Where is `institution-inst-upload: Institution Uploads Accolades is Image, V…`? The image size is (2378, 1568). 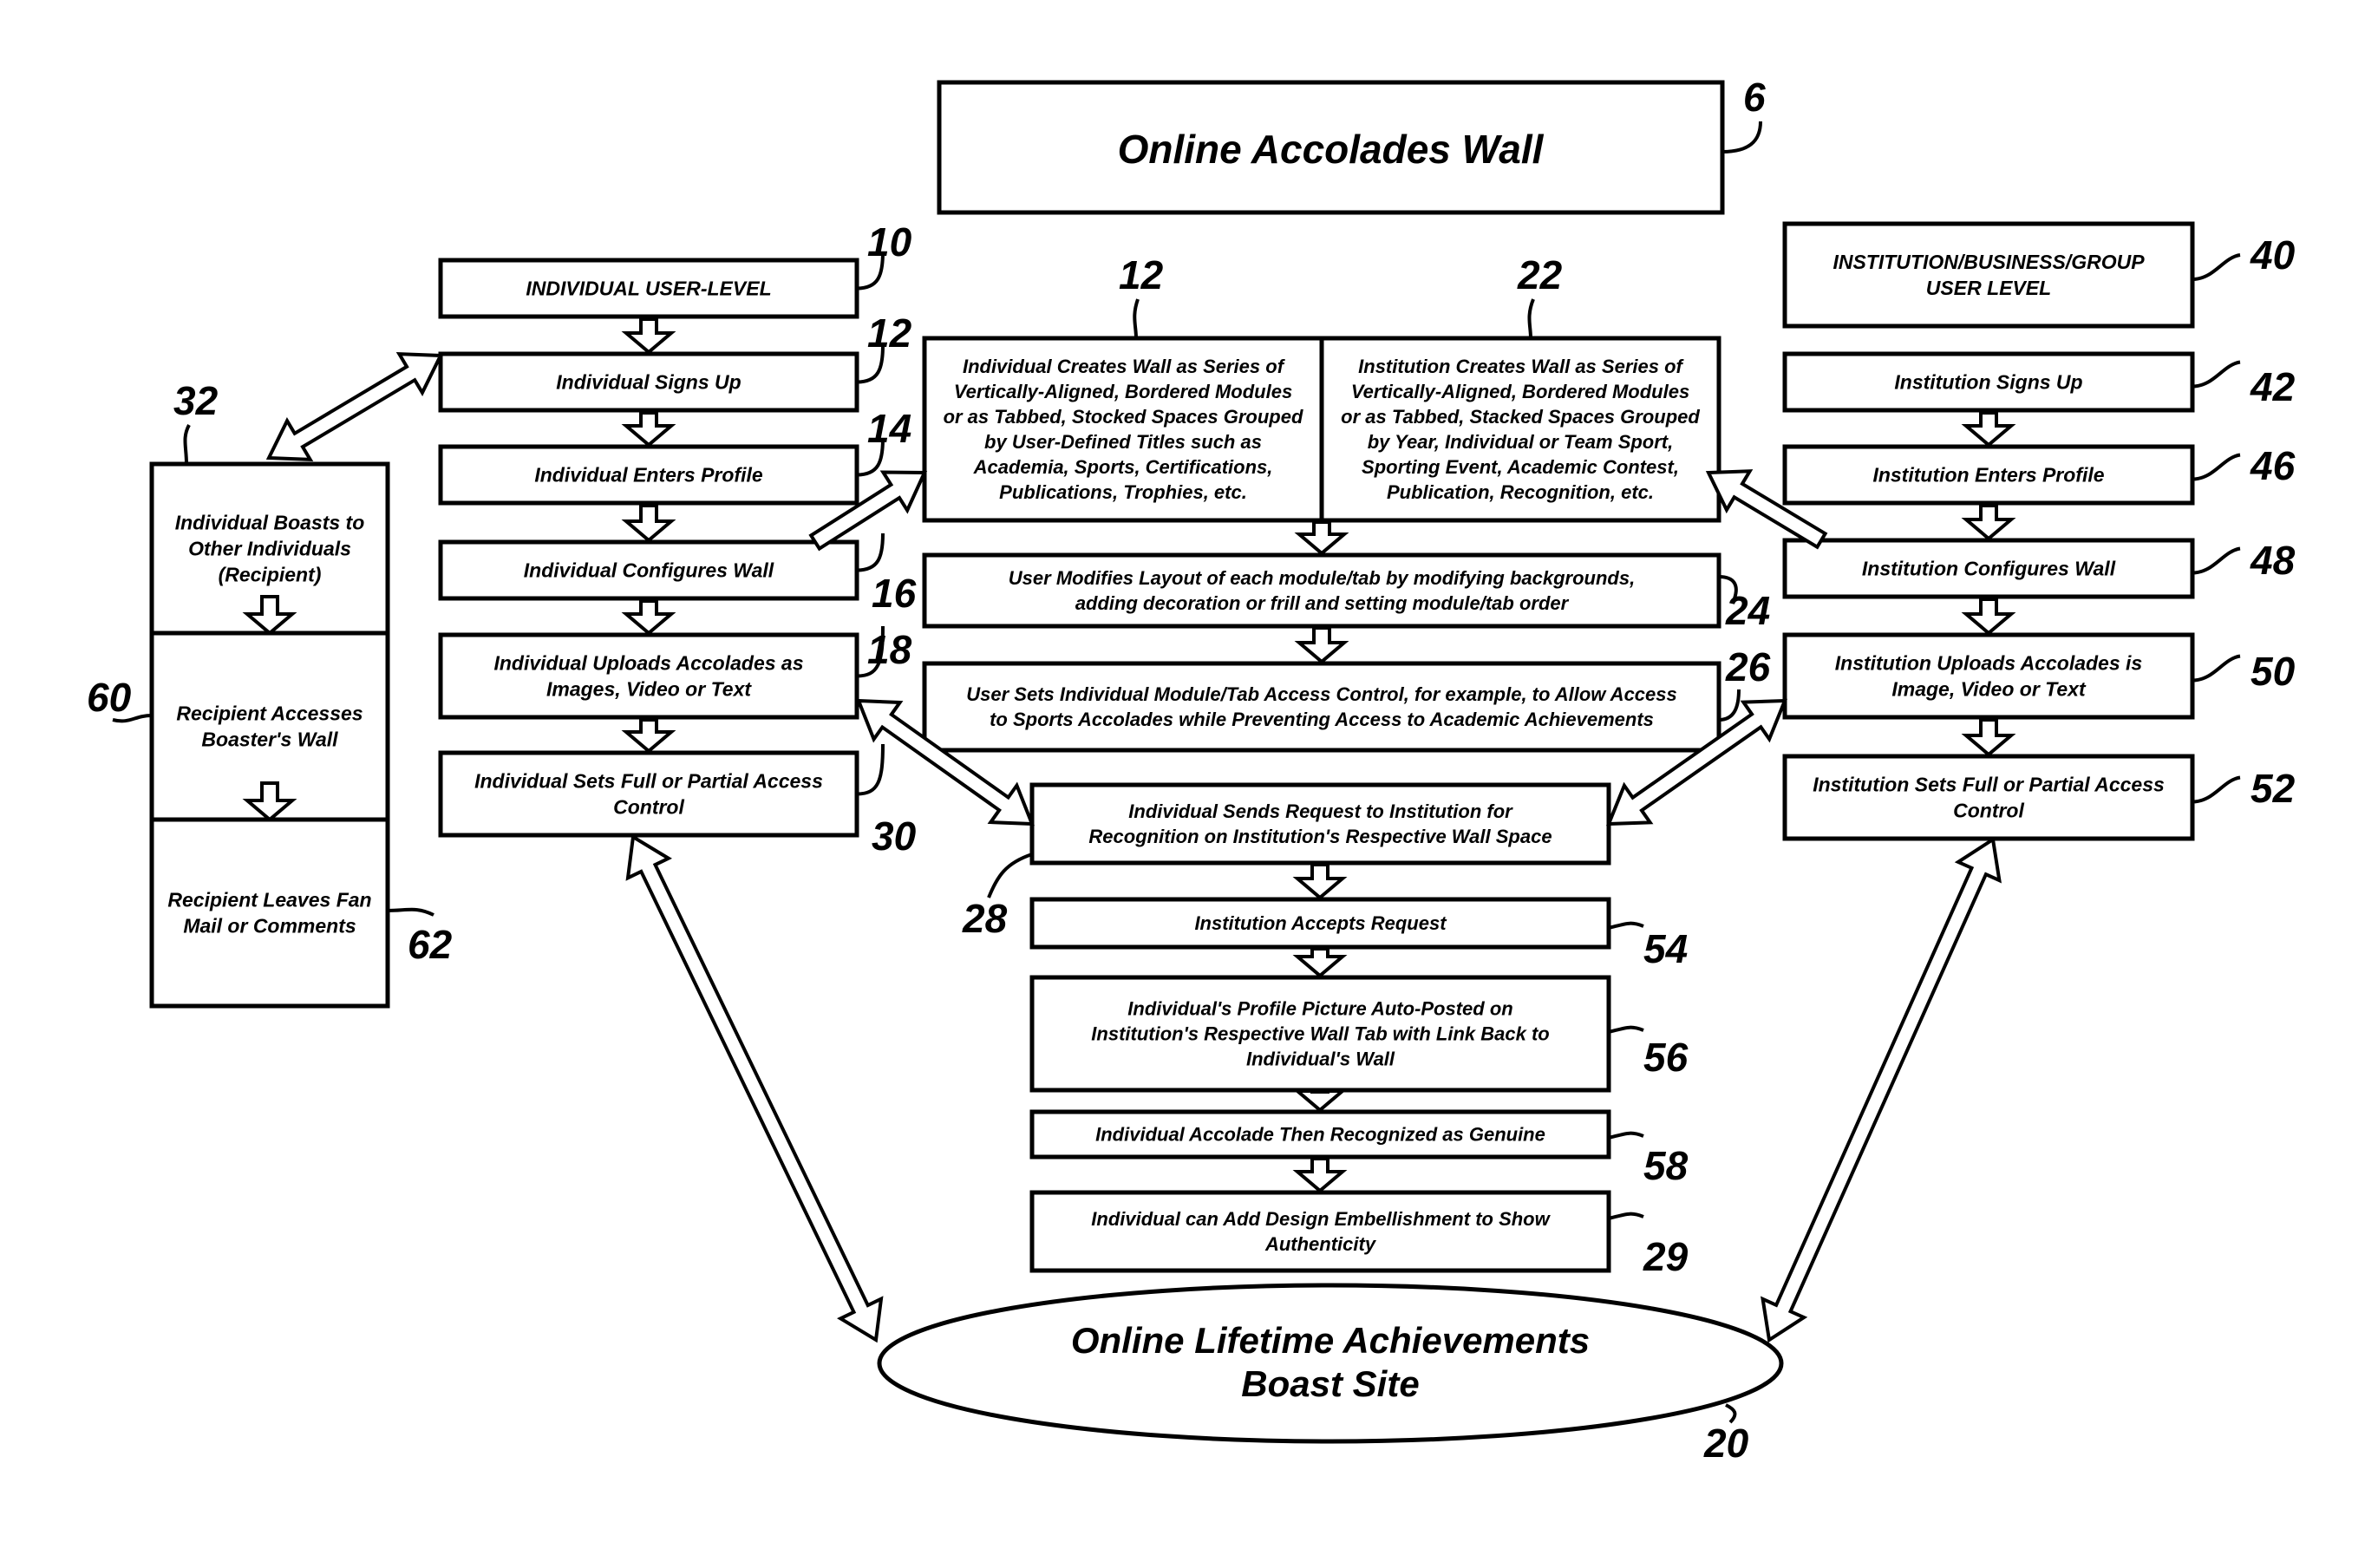
institution-inst-upload: Institution Uploads Accolades is Image, V… is located at coordinates (1988, 676).